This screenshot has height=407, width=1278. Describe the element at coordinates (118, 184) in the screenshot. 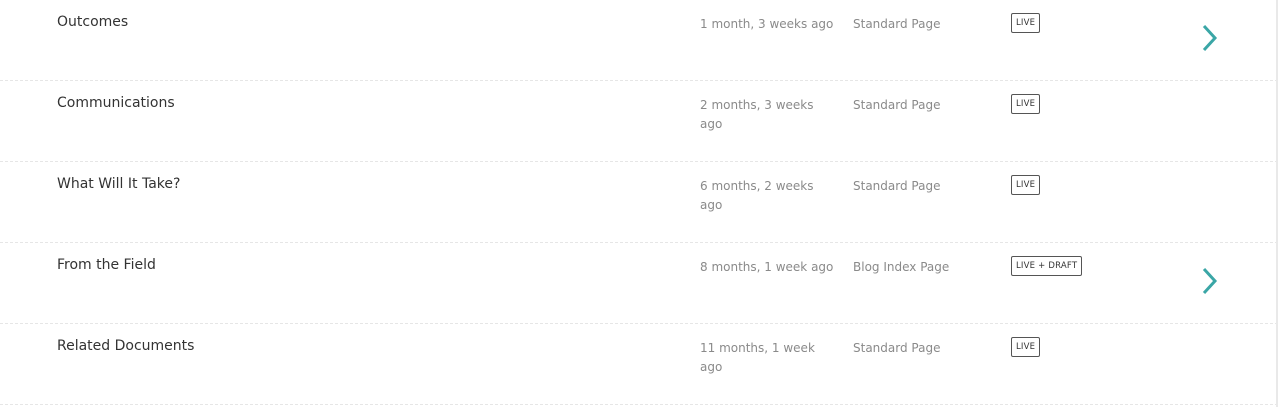

I see `page-title-link: What Will It Take?` at that location.